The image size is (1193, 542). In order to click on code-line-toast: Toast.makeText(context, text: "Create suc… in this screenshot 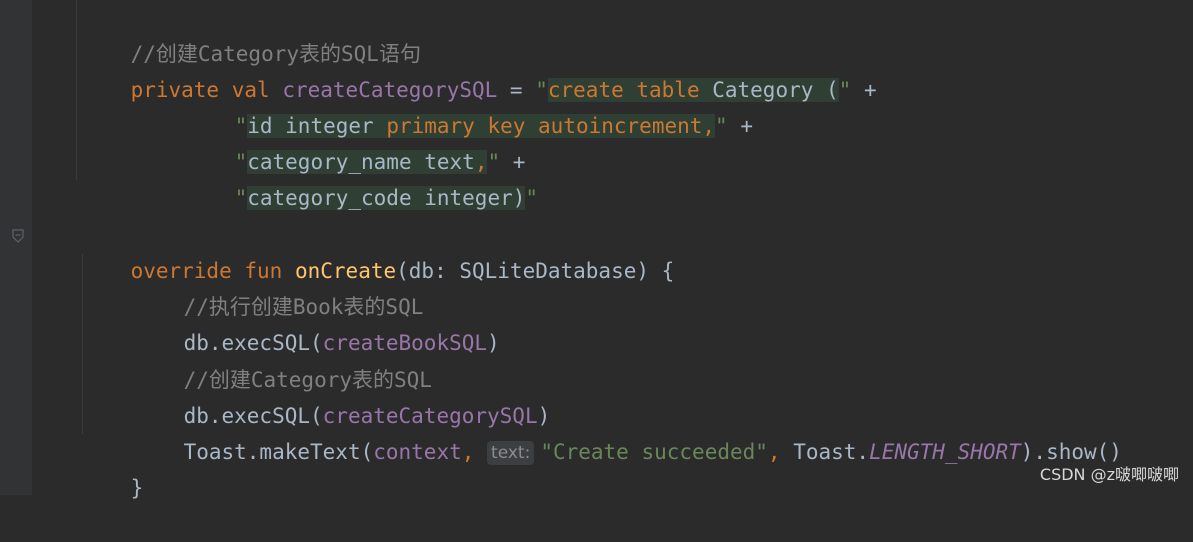, I will do `click(627, 431)`.